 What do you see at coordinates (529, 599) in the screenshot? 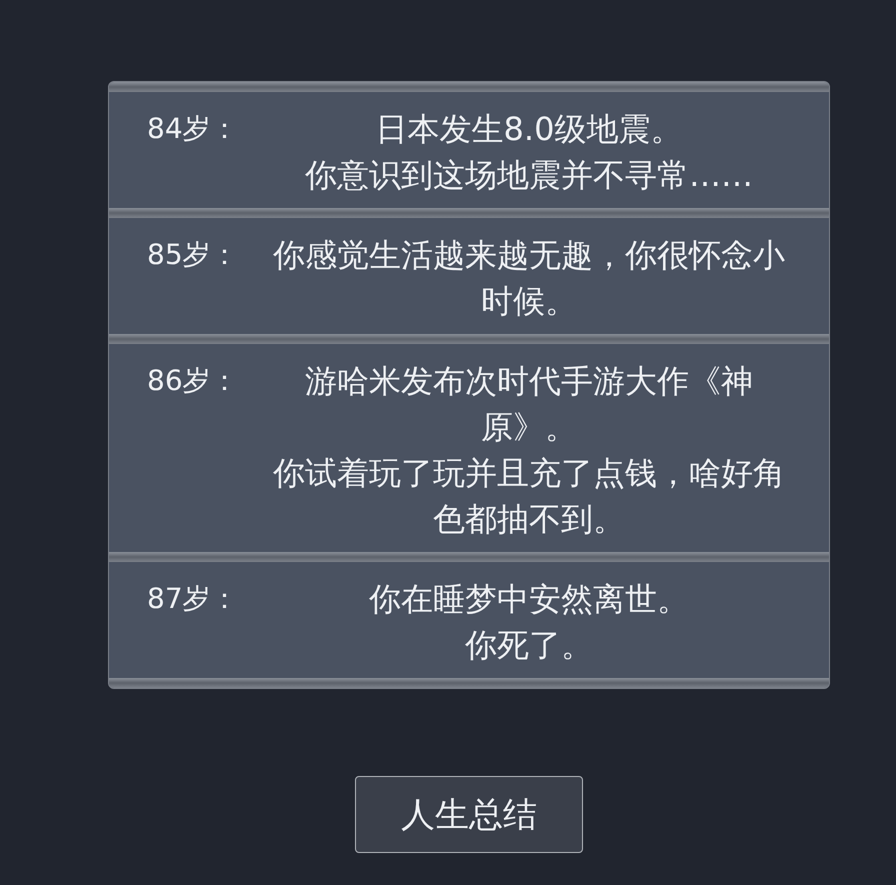
I see `event-text: 你在睡梦中安然离世。` at bounding box center [529, 599].